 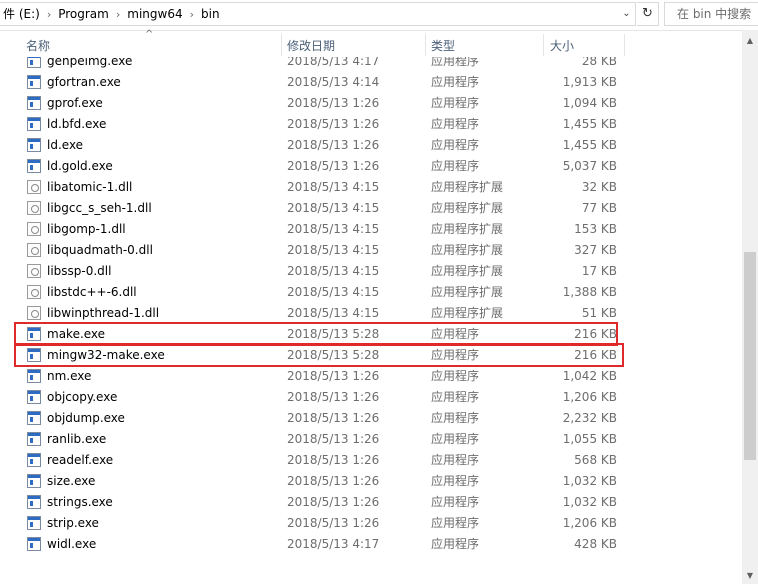 I want to click on column-header-type: 类型, so click(x=443, y=43).